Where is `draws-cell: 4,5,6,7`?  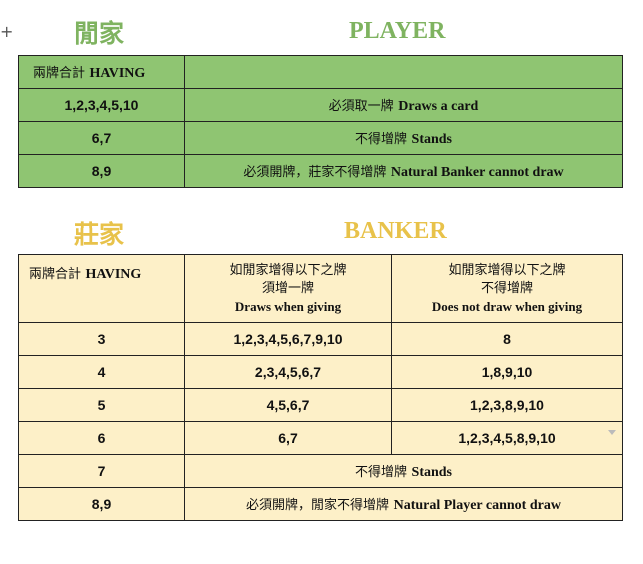 draws-cell: 4,5,6,7 is located at coordinates (288, 405).